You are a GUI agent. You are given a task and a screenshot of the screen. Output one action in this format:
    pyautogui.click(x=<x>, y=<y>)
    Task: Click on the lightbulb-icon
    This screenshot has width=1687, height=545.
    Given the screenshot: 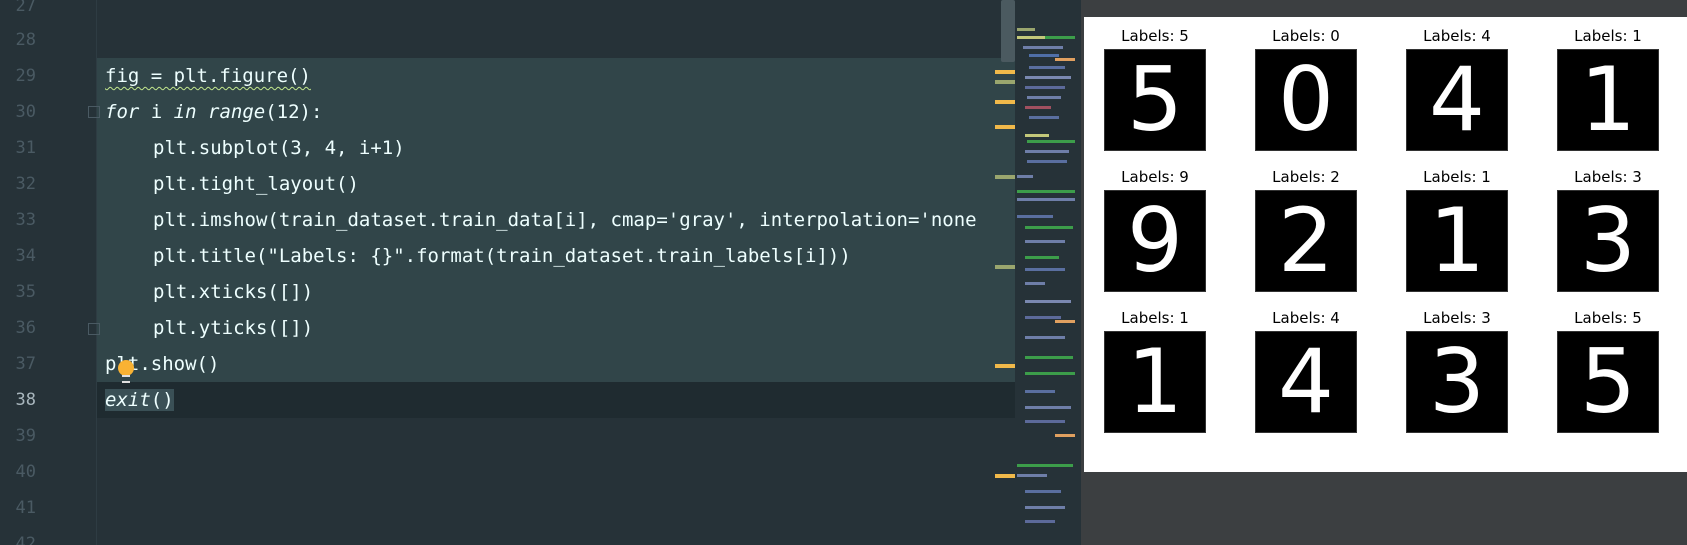 What is the action you would take?
    pyautogui.click(x=126, y=371)
    